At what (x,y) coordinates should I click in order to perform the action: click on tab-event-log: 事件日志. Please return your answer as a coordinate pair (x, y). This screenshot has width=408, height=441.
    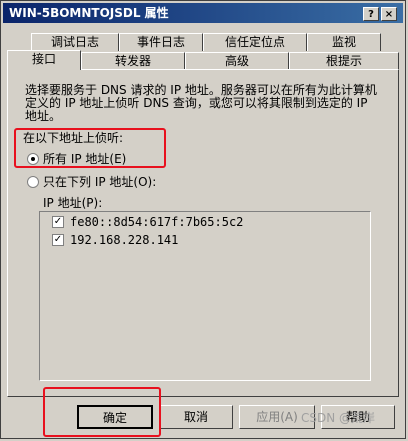
    Looking at the image, I should click on (161, 42).